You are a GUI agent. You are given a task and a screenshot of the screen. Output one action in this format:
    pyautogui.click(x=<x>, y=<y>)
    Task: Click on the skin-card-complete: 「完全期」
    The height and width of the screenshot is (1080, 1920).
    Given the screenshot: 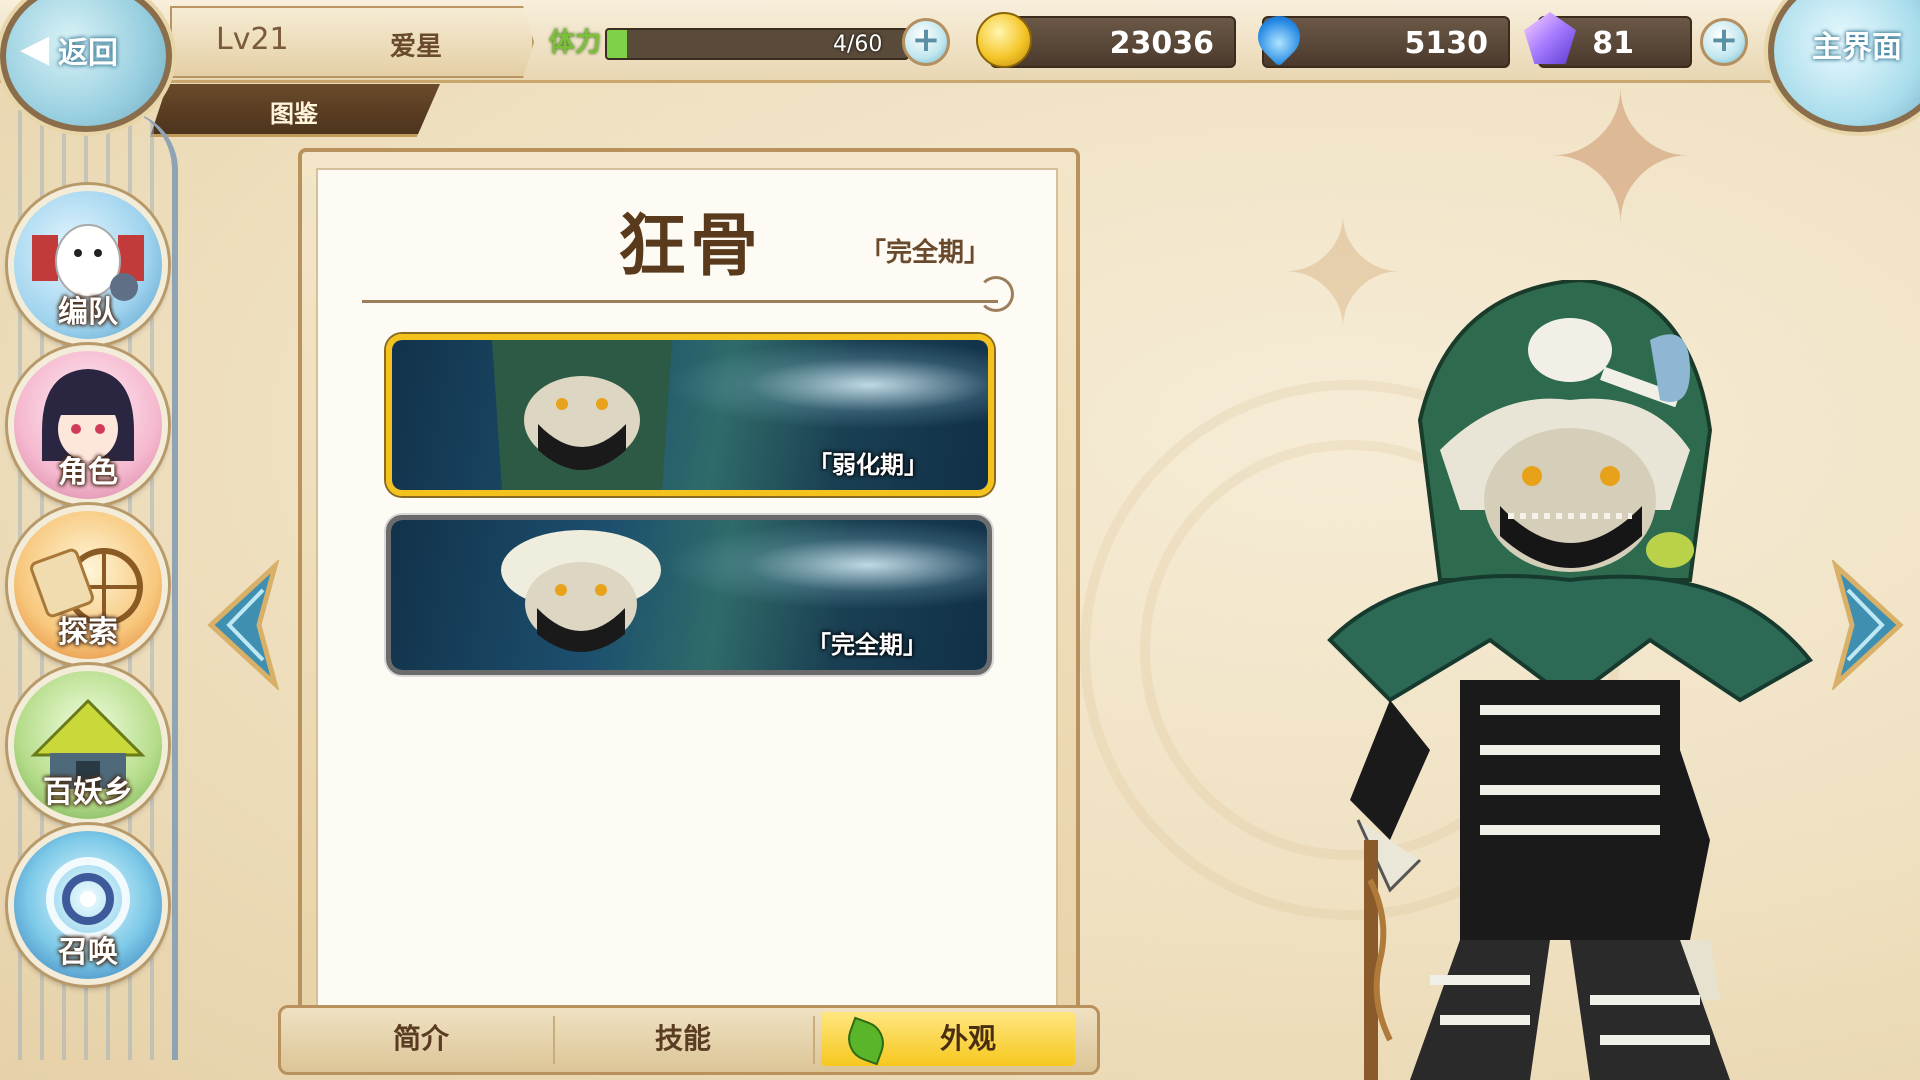 What is the action you would take?
    pyautogui.click(x=689, y=595)
    